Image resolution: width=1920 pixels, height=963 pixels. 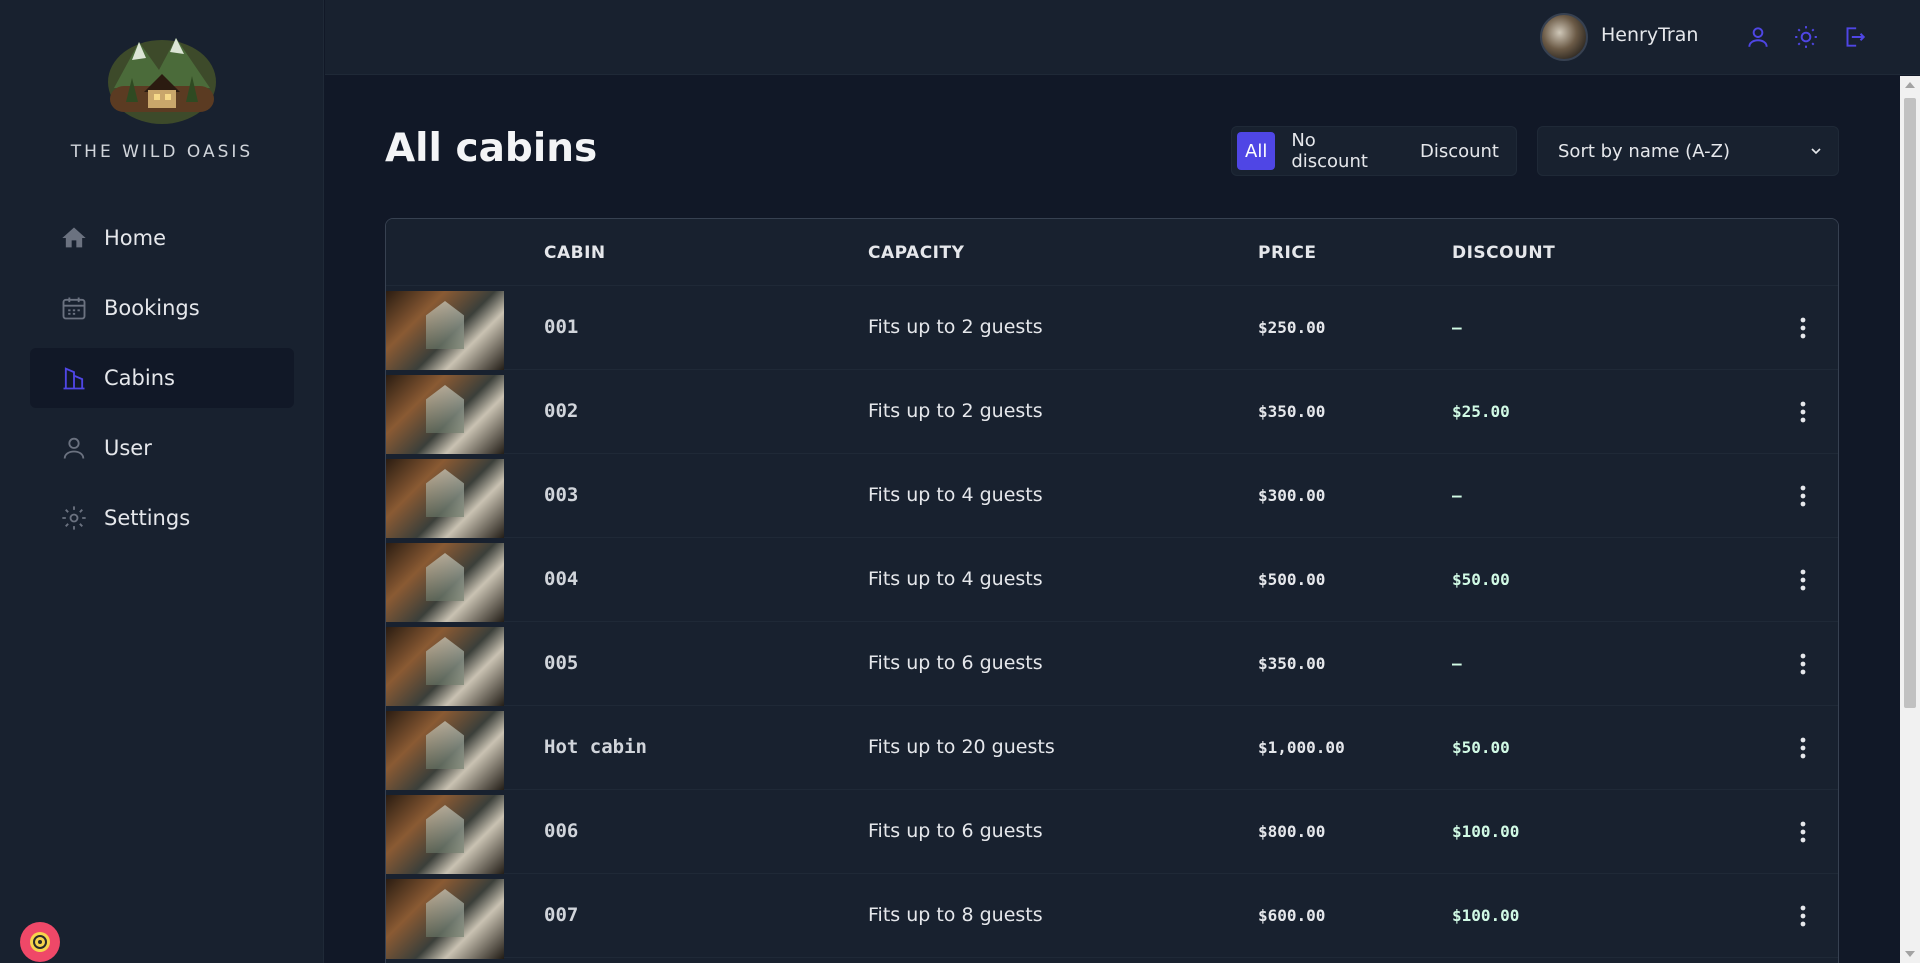 I want to click on scroll-thumb, so click(x=1910, y=403).